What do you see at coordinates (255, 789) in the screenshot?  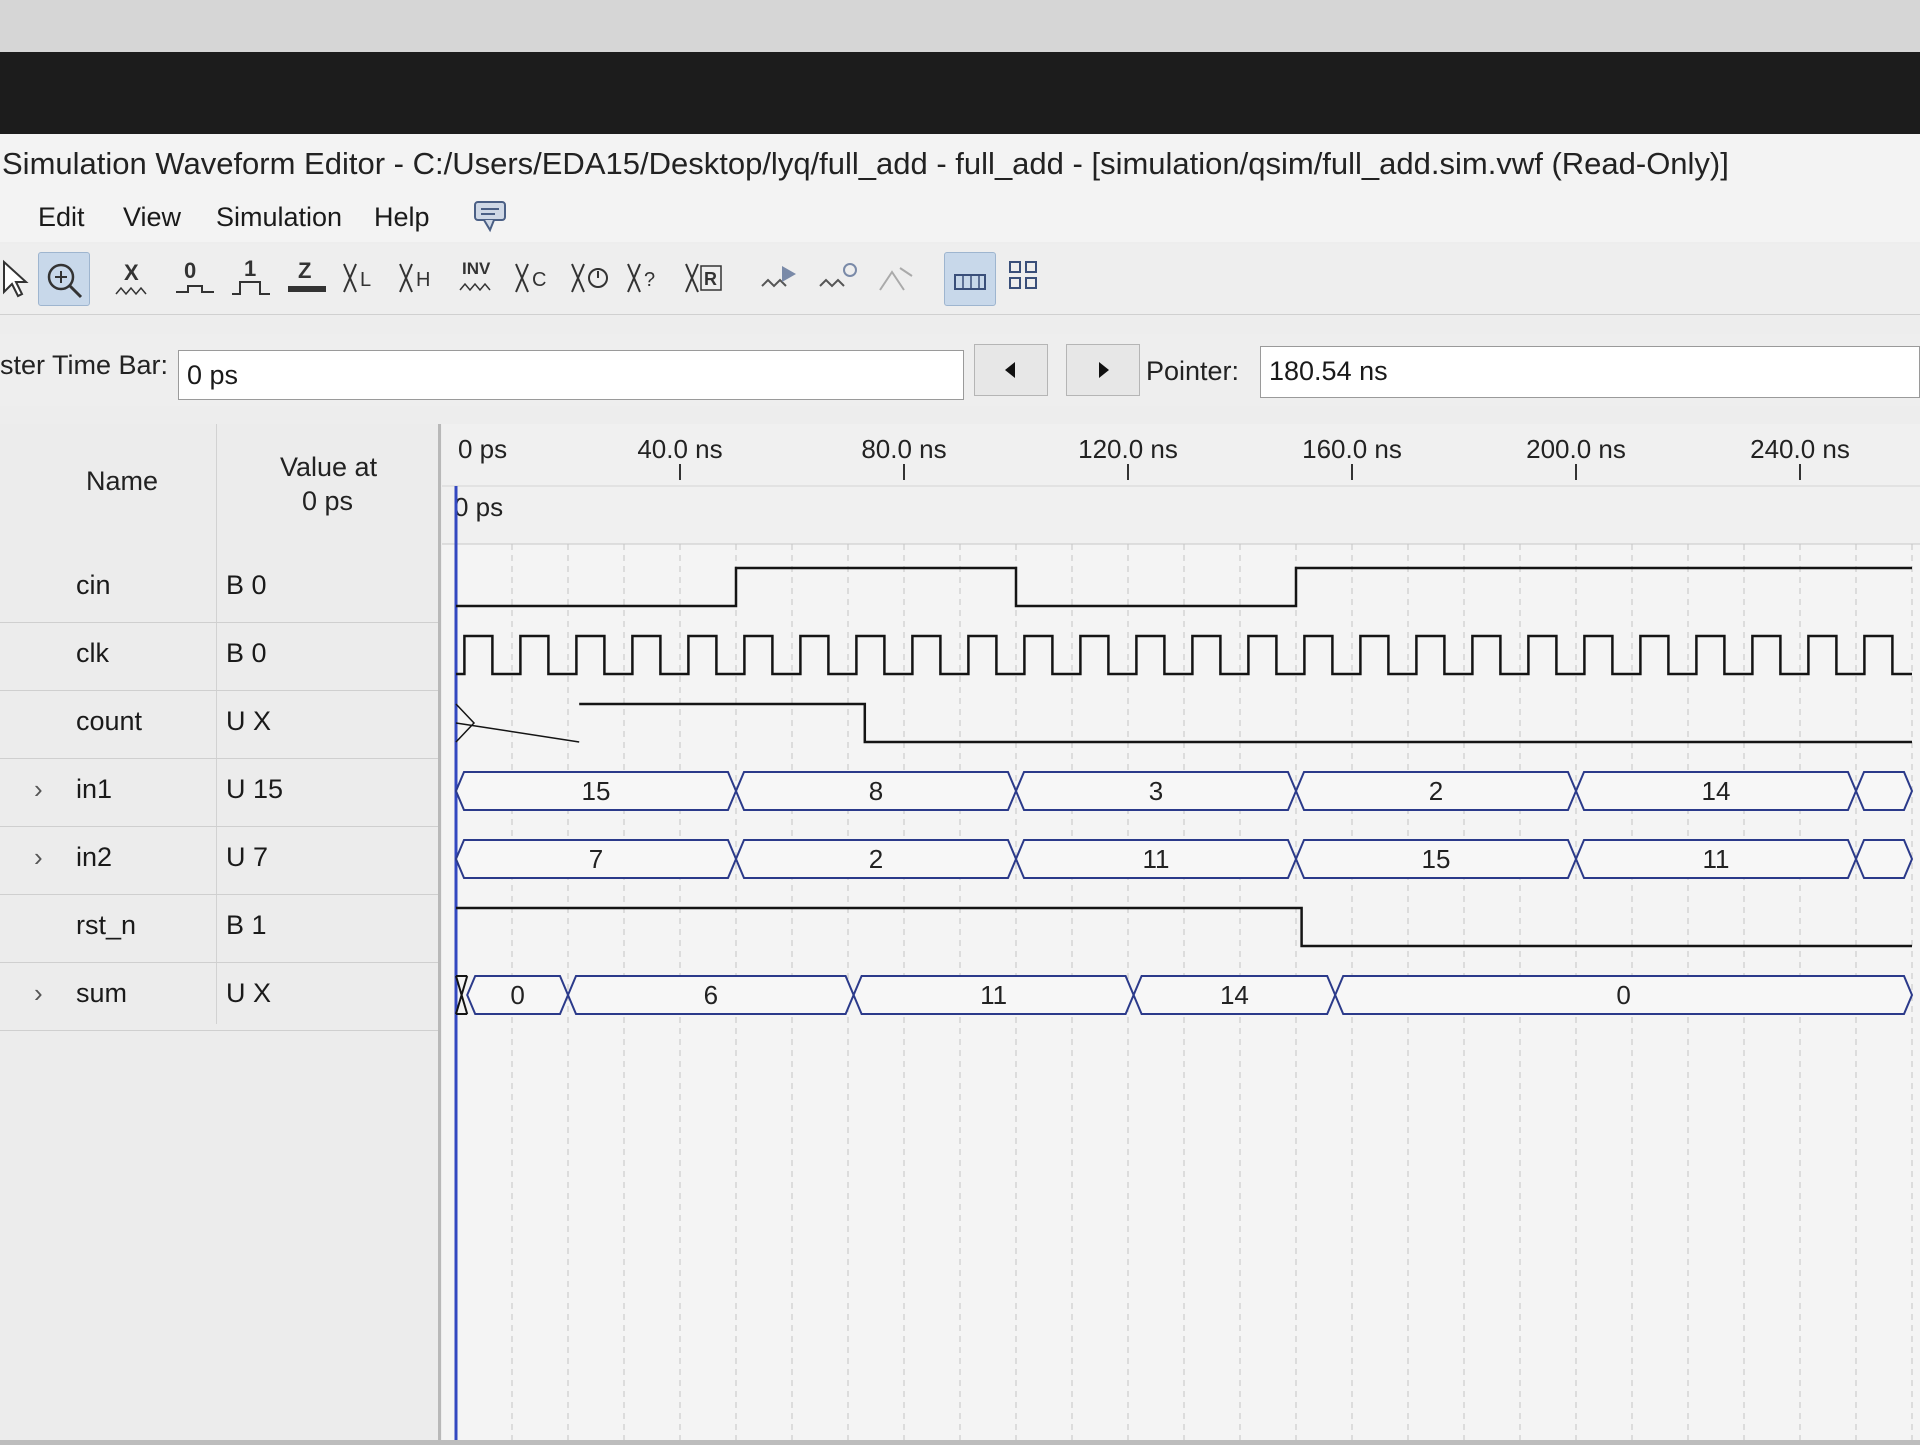 I see `signal-value: U 15` at bounding box center [255, 789].